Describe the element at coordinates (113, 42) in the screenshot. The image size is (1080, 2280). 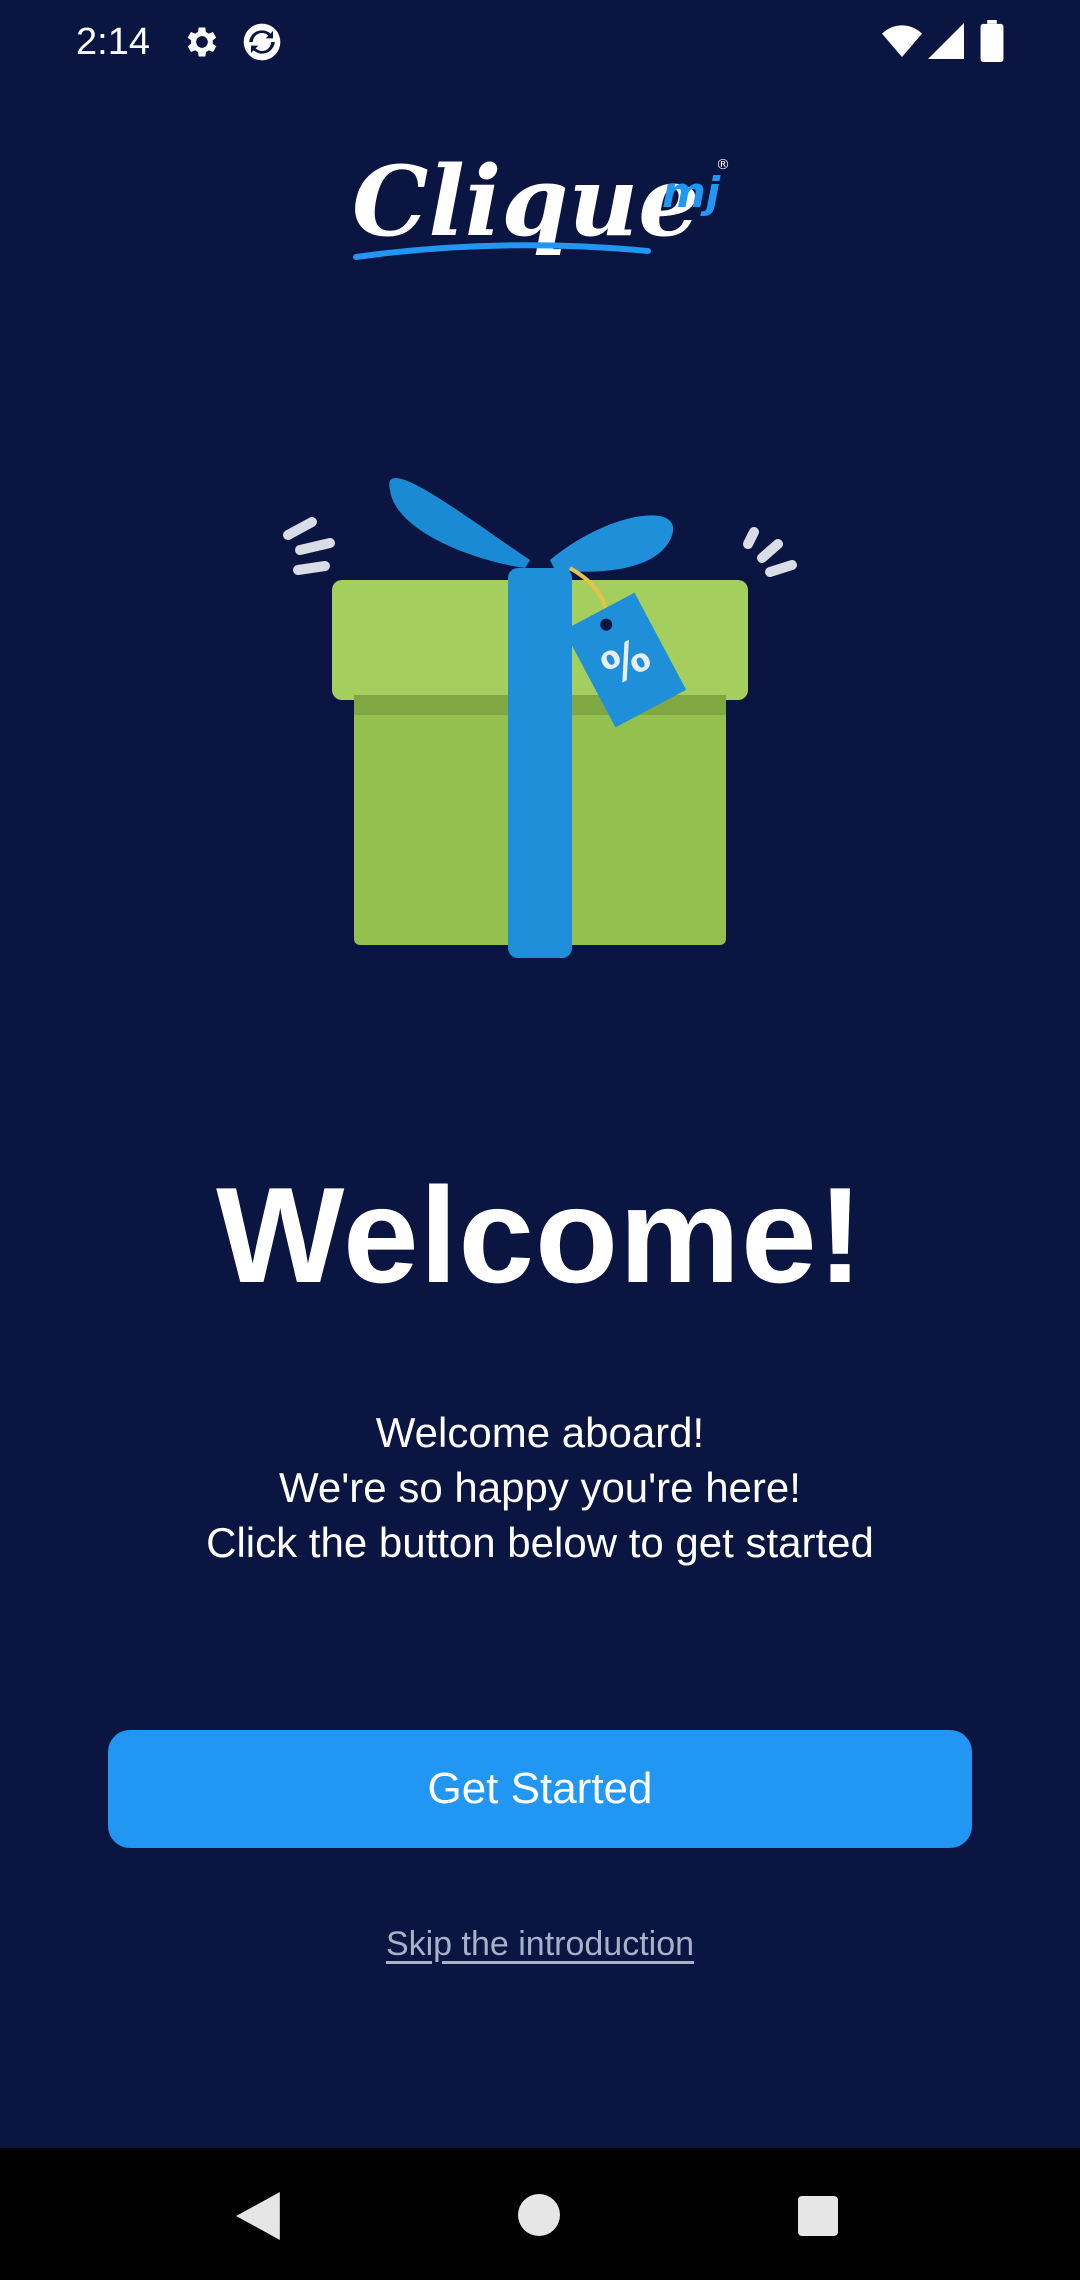
I see `status-time: 2:14` at that location.